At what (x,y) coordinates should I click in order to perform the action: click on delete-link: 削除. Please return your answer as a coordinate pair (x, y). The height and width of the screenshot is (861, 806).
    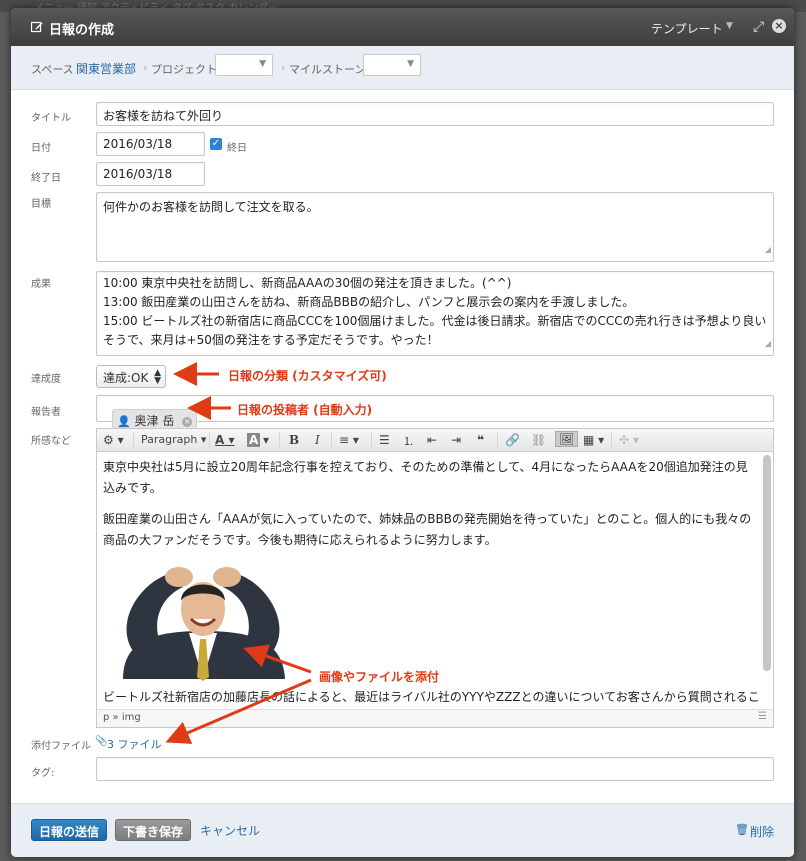
    Looking at the image, I should click on (762, 831).